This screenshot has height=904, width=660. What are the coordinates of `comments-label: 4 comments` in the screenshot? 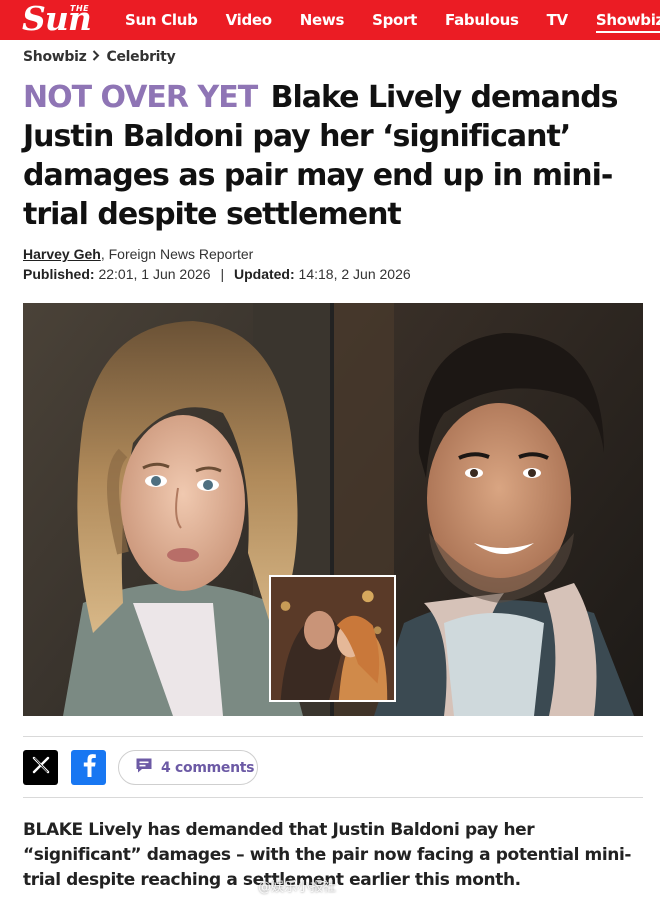 It's located at (208, 767).